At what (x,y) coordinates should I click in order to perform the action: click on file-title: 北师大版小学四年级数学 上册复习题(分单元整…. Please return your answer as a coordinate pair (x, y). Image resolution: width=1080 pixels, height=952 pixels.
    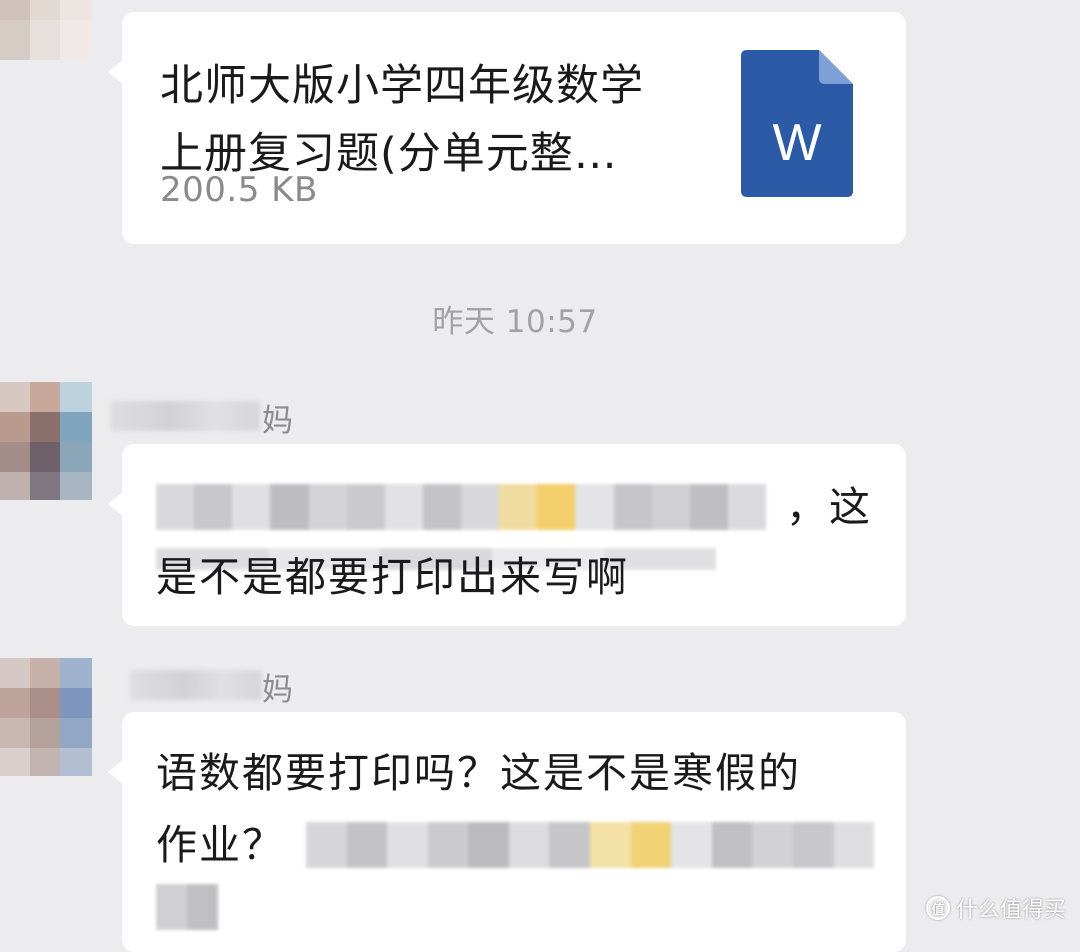
    Looking at the image, I should click on (402, 120).